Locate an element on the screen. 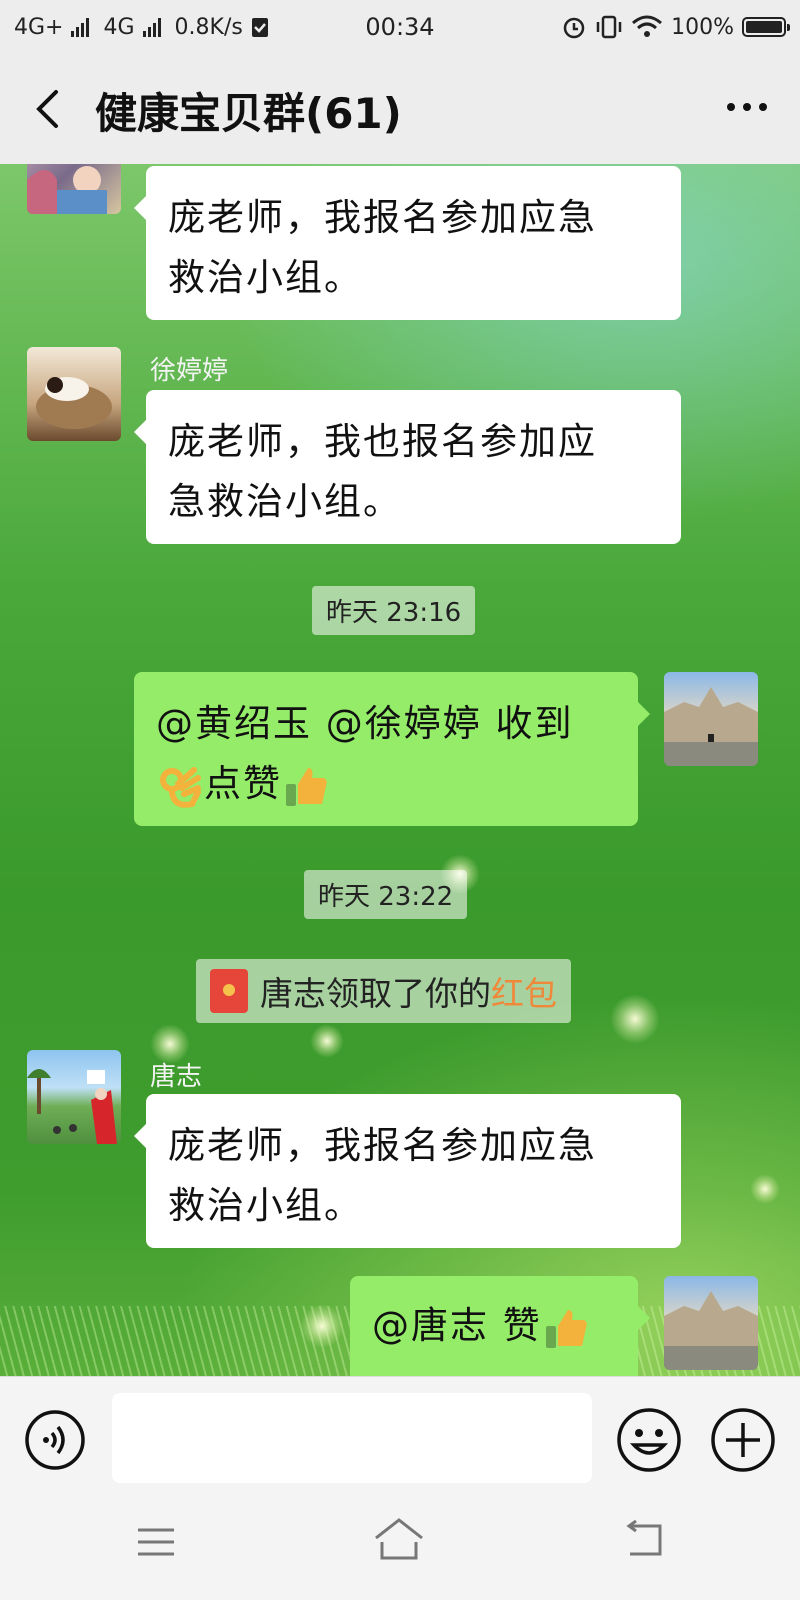 The width and height of the screenshot is (800, 1600). clipboard-check-icon is located at coordinates (259, 27).